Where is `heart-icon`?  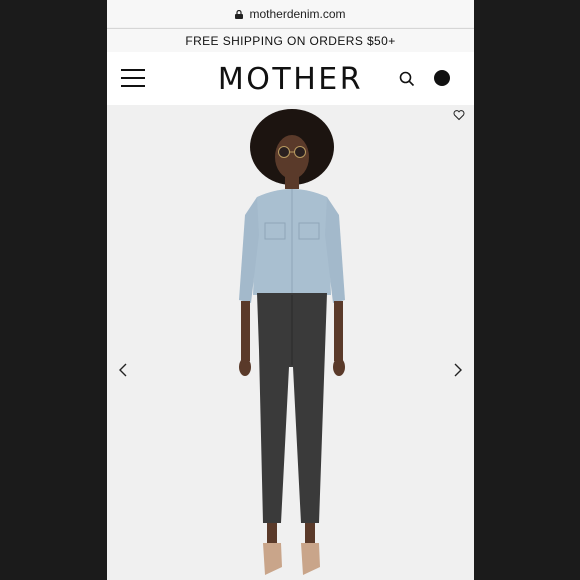
heart-icon is located at coordinates (459, 115).